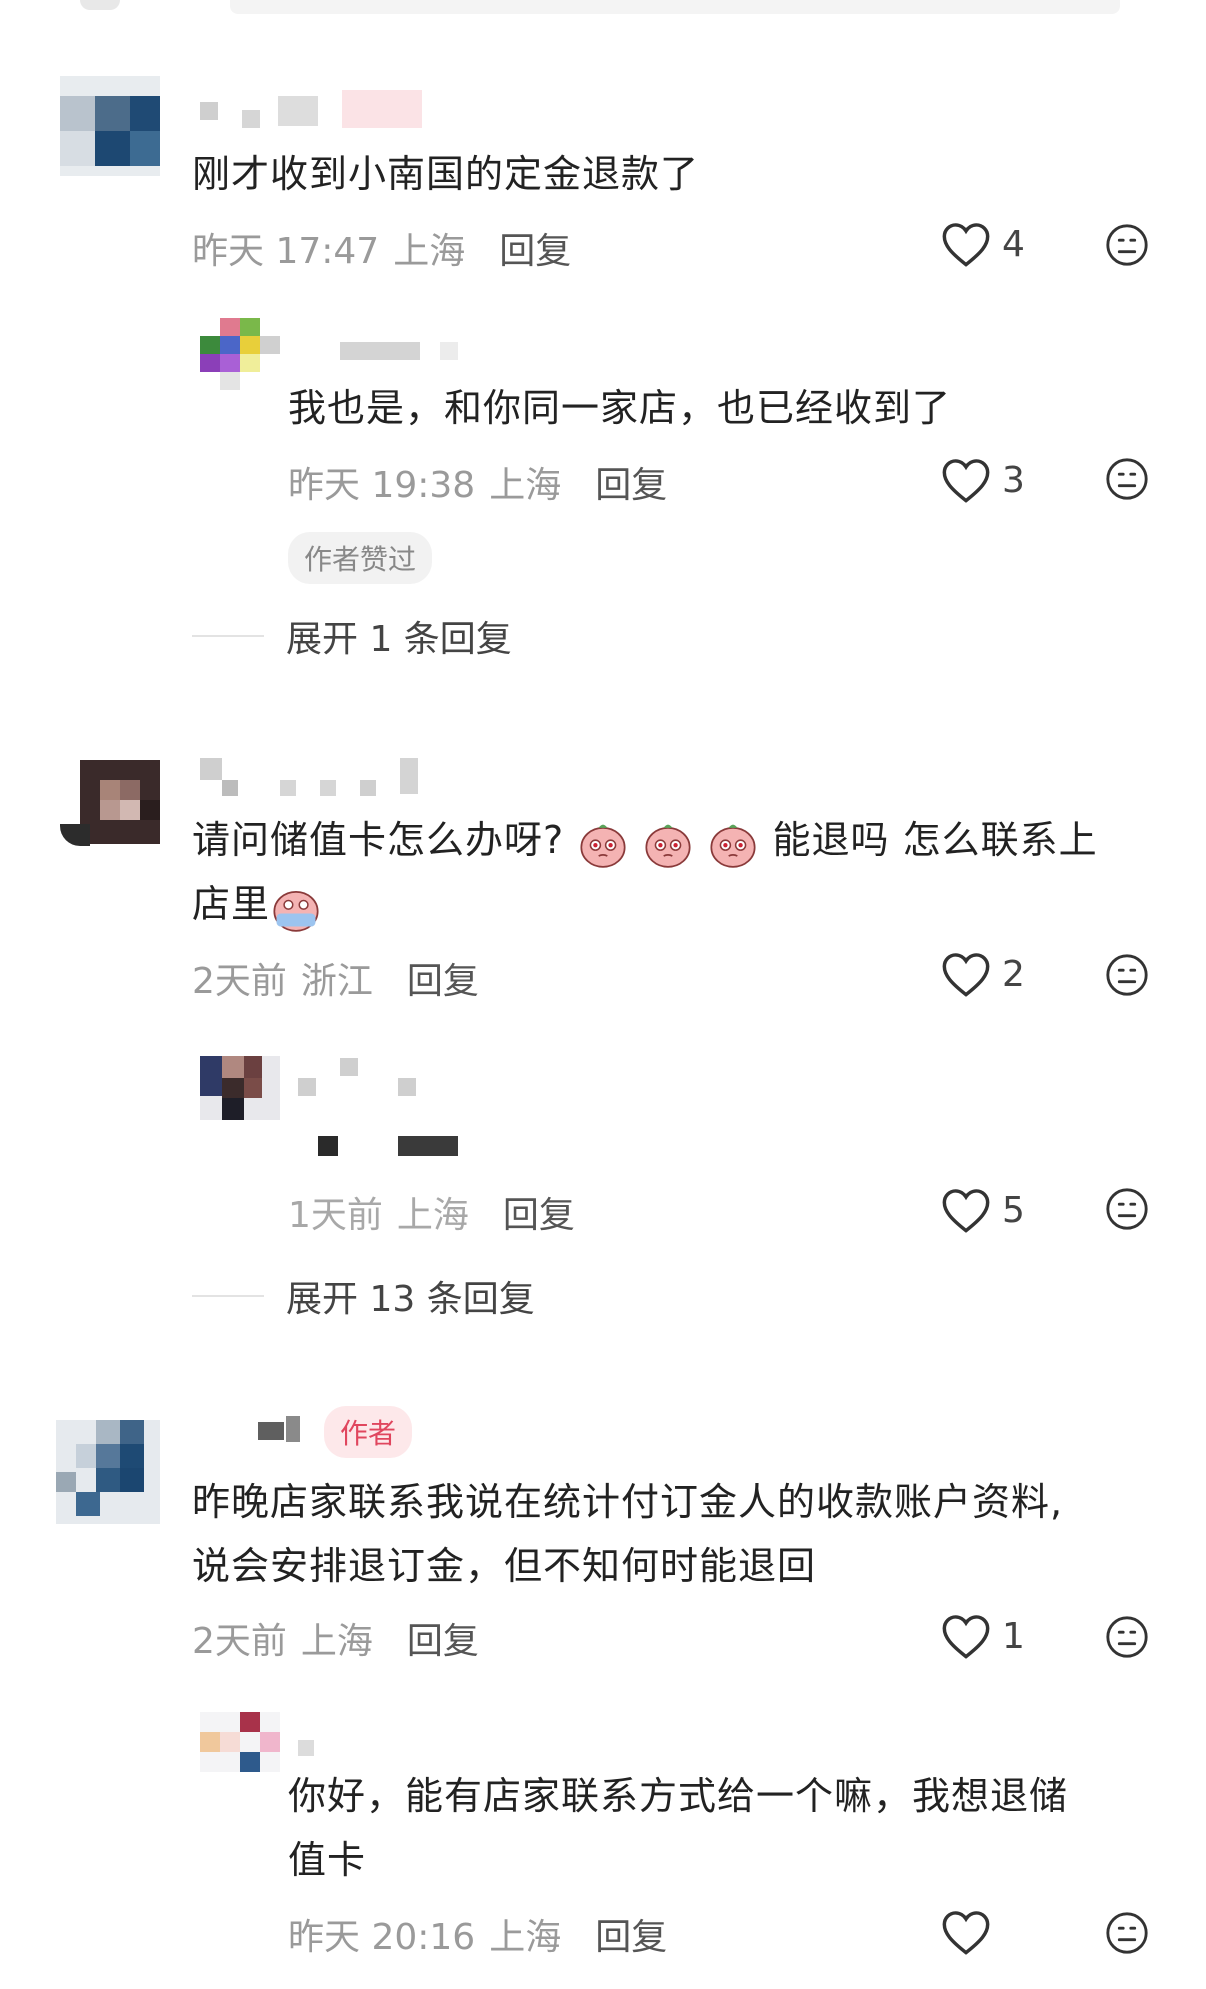 The image size is (1206, 1989). What do you see at coordinates (382, 1937) in the screenshot?
I see `comment-time: 昨天 20:16` at bounding box center [382, 1937].